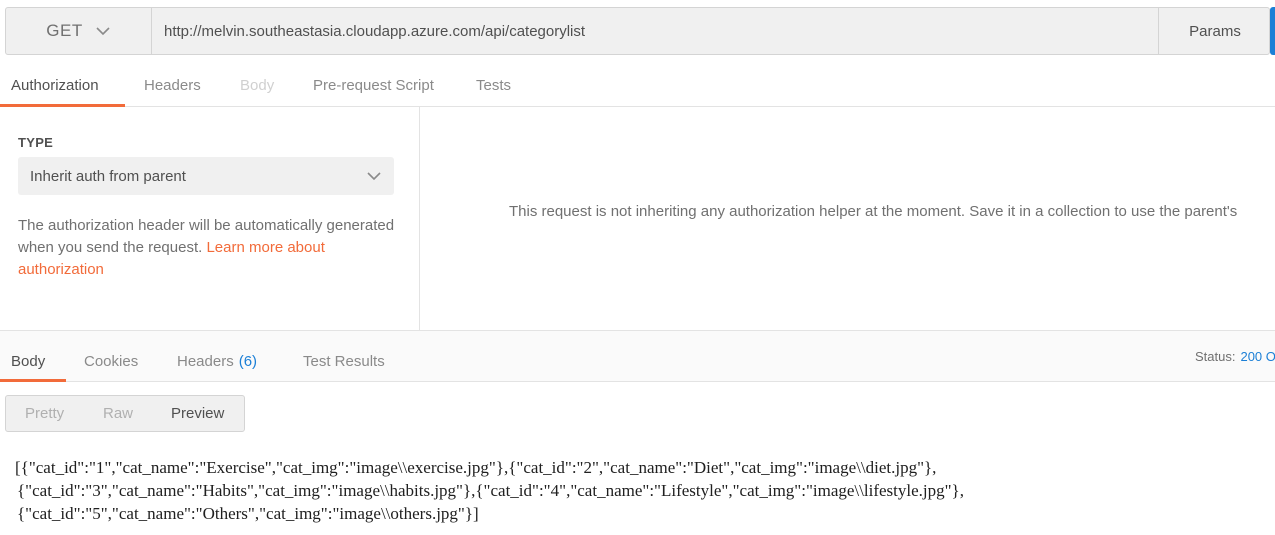 The height and width of the screenshot is (535, 1275). I want to click on tab-test-results: Test Results, so click(344, 356).